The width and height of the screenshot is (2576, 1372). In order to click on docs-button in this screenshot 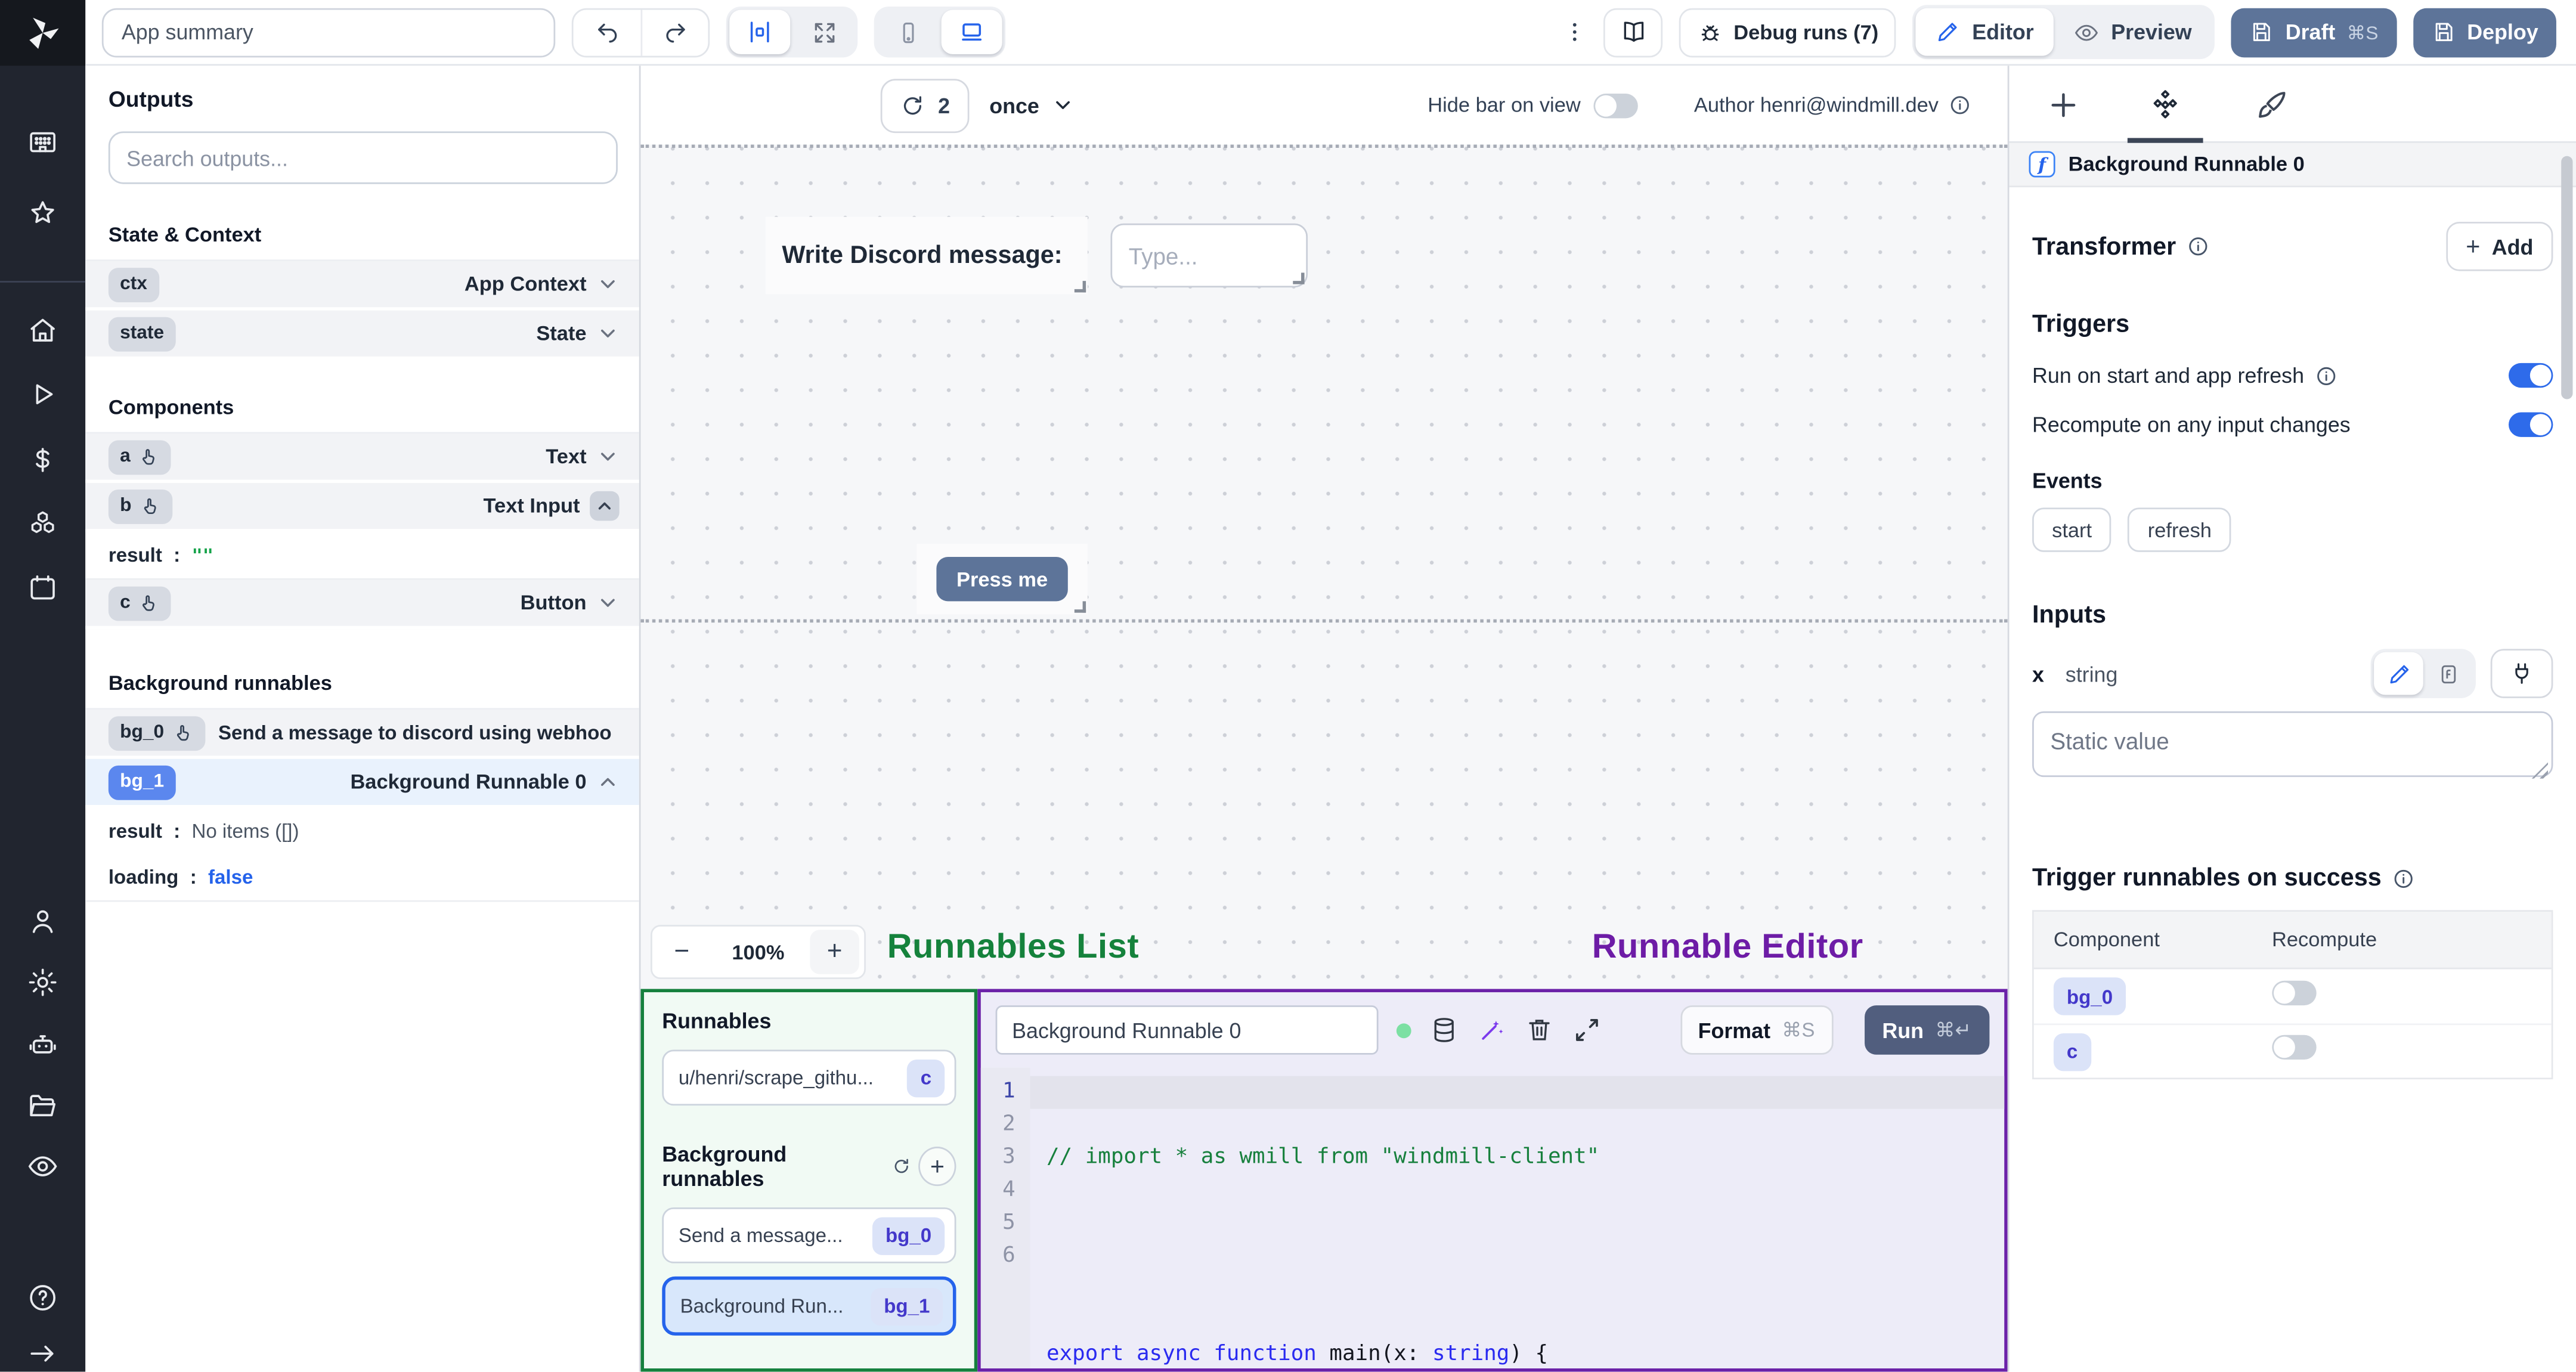, I will do `click(1633, 32)`.